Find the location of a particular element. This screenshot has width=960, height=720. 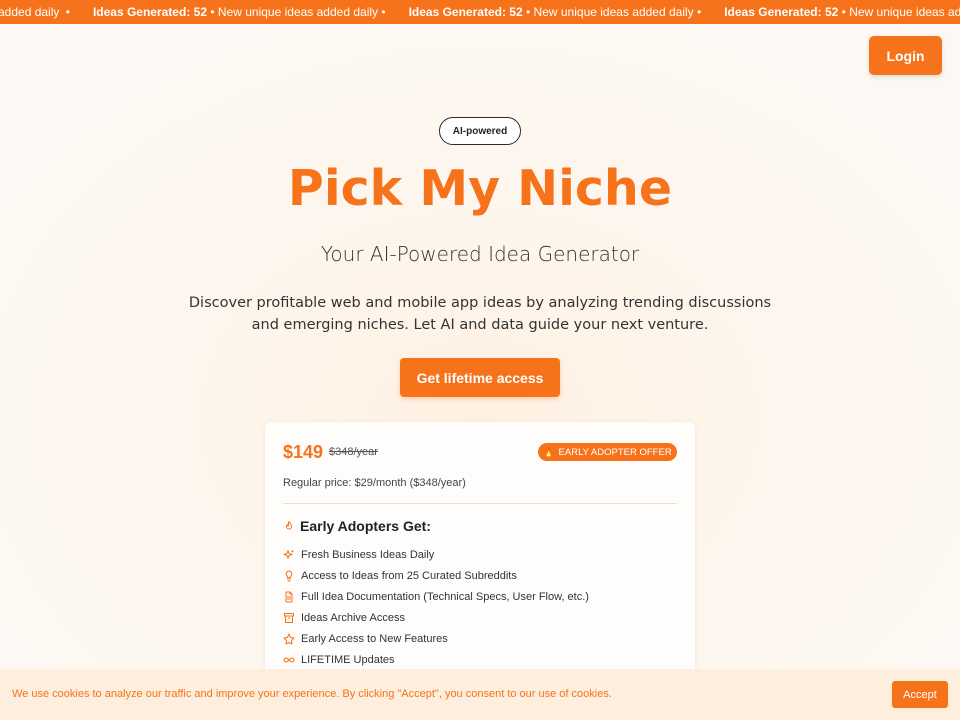

infinity-icon is located at coordinates (289, 660).